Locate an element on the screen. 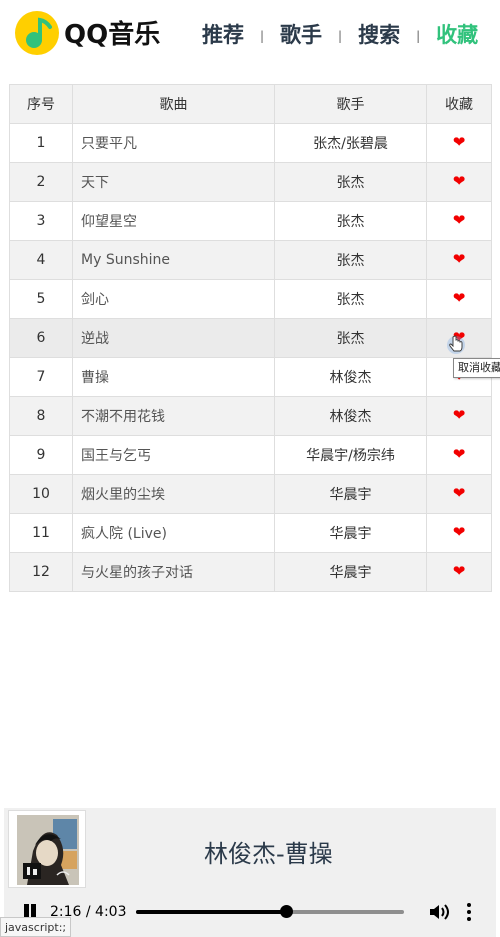  song-title: 国王与乞丐 is located at coordinates (173, 455).